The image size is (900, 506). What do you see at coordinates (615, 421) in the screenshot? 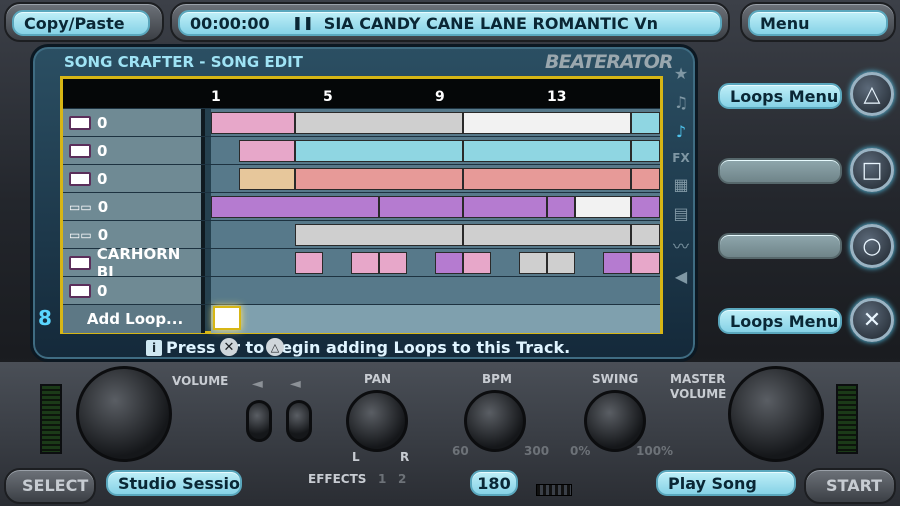
I see `swing-knob` at bounding box center [615, 421].